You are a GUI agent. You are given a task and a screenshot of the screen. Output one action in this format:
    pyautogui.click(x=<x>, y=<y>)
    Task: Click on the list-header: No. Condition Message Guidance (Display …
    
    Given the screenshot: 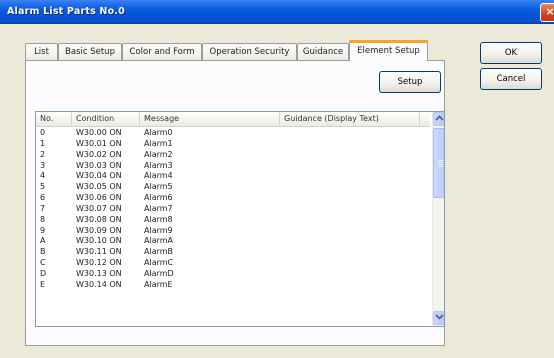 What is the action you would take?
    pyautogui.click(x=233, y=119)
    